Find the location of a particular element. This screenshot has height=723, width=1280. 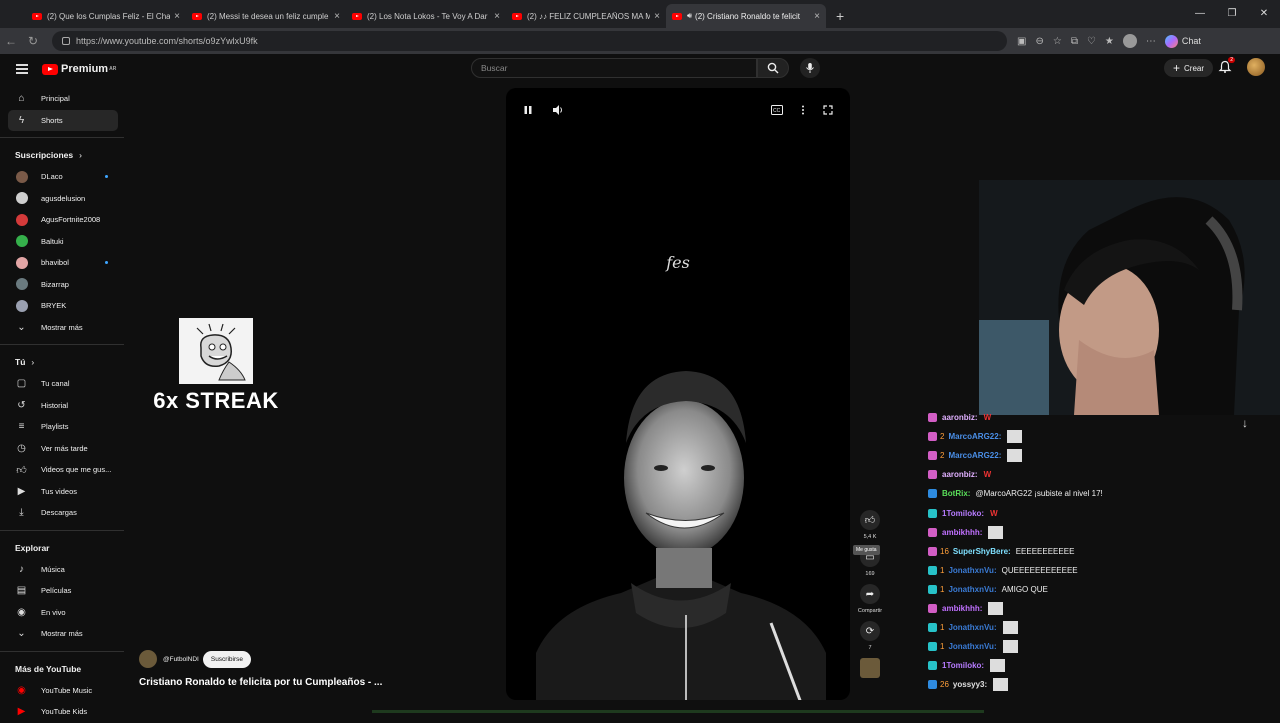

sidebar-item: ϟ Shorts is located at coordinates (63, 120).